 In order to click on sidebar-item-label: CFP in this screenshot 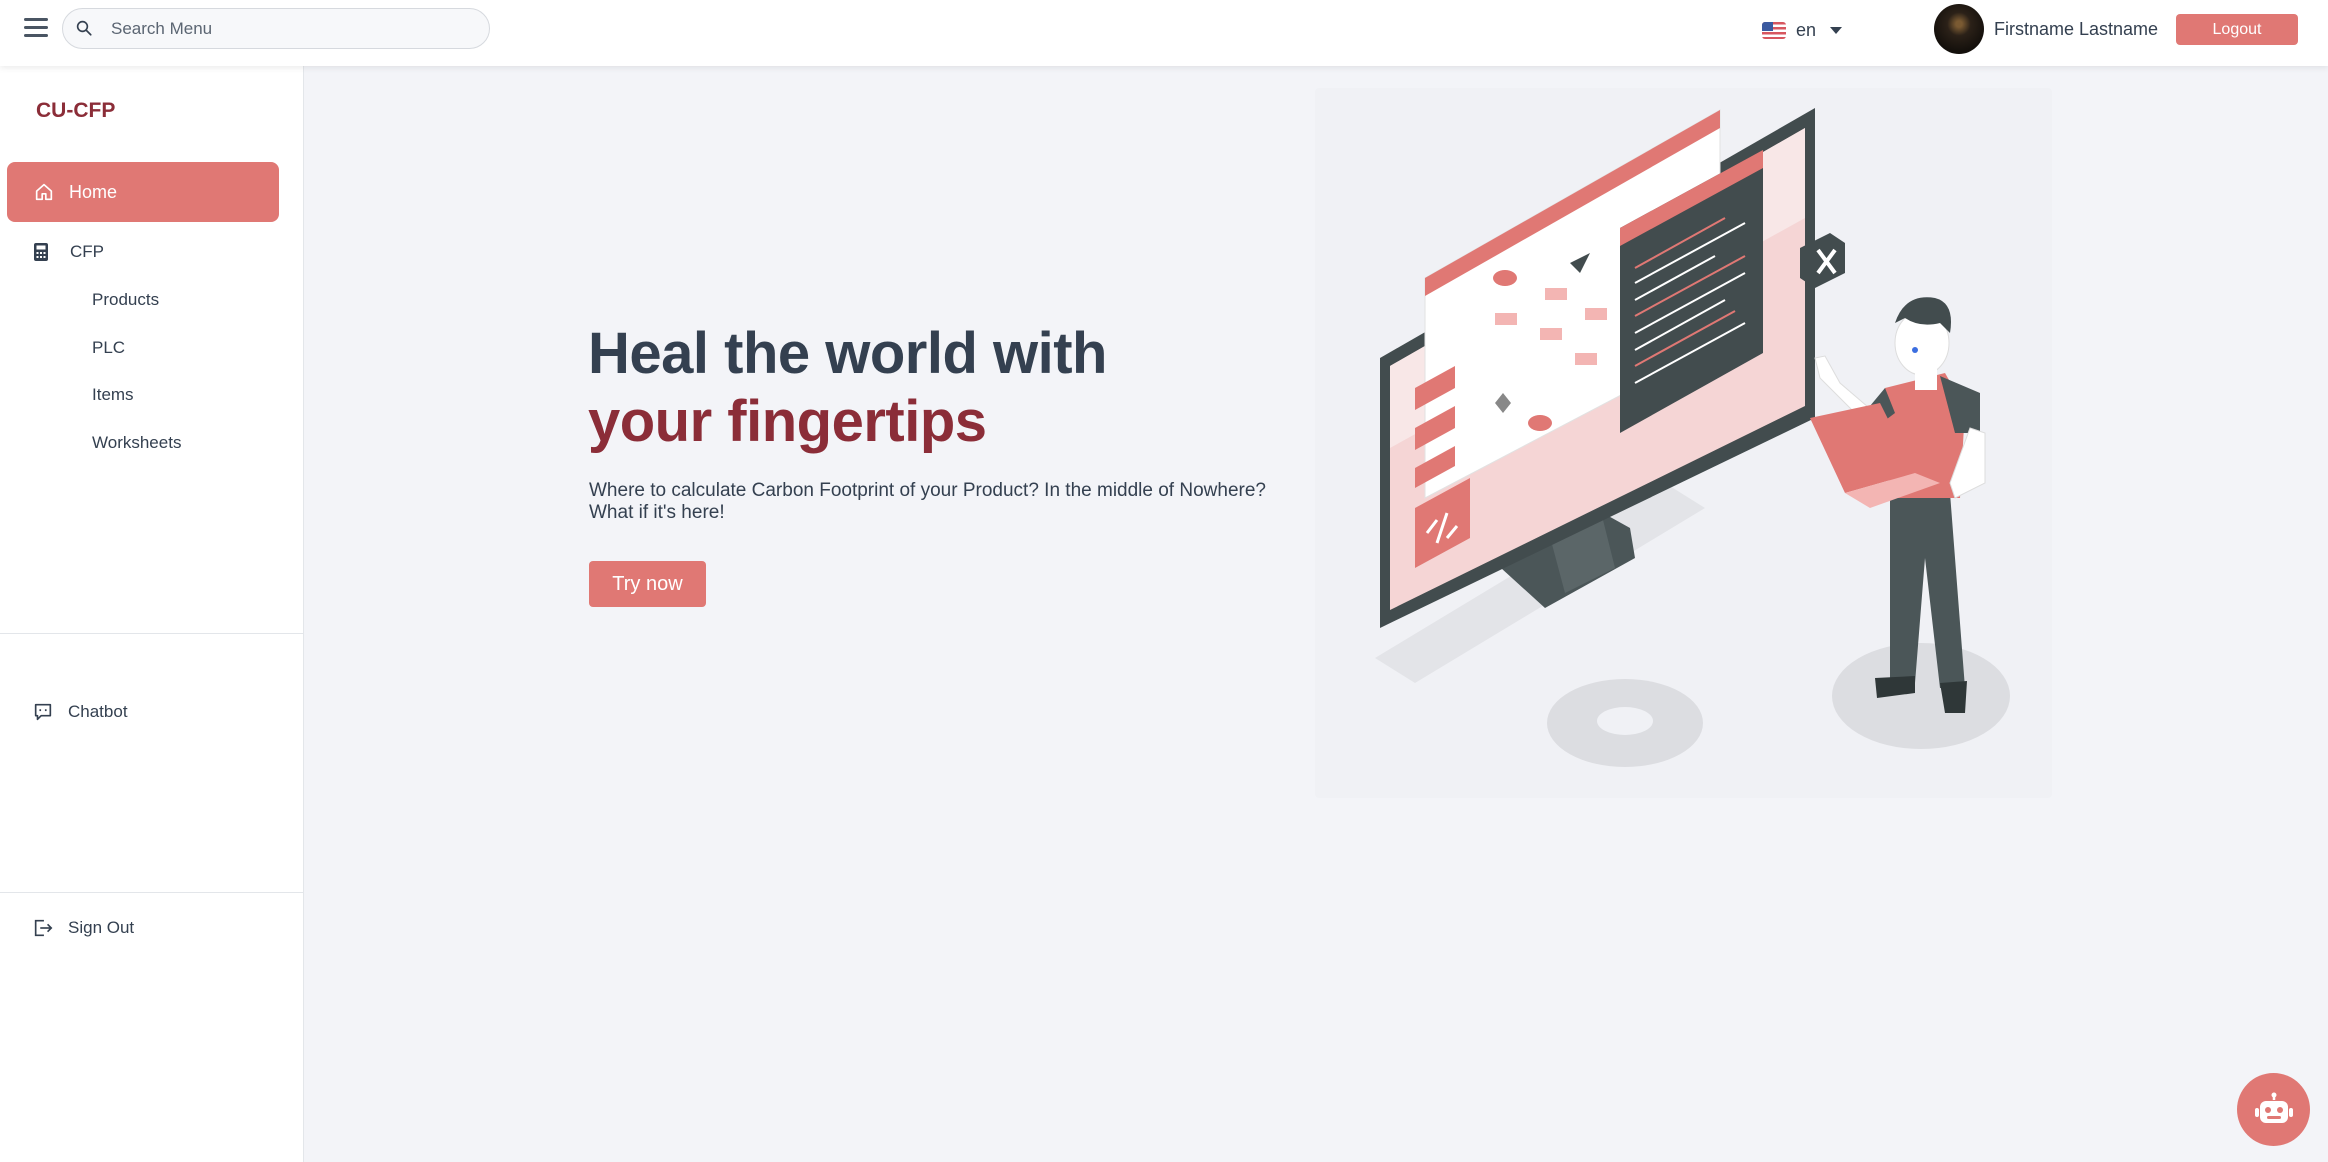, I will do `click(87, 251)`.